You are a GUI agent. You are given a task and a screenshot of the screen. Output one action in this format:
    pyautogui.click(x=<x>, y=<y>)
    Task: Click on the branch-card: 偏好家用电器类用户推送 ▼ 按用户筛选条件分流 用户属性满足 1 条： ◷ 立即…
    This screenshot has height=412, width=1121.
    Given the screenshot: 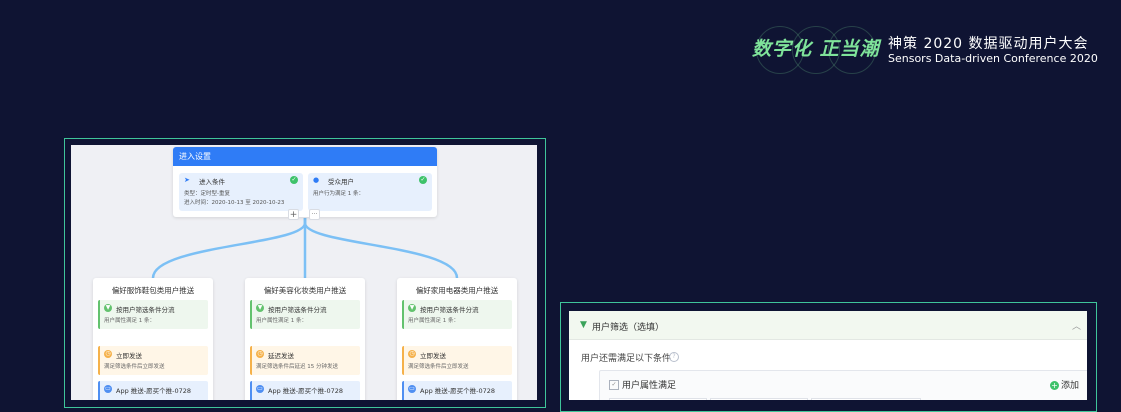 What is the action you would take?
    pyautogui.click(x=457, y=339)
    